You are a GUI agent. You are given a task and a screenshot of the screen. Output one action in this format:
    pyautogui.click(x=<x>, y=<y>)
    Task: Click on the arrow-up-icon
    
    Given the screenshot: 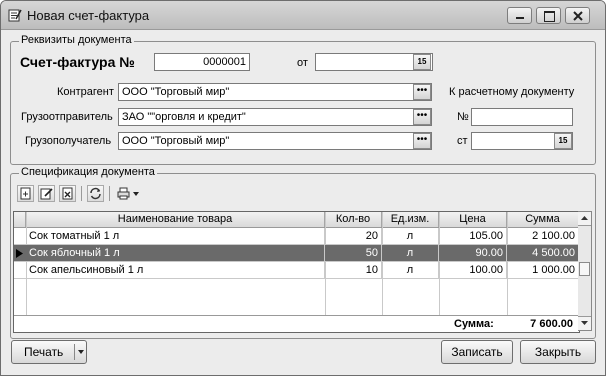 What is the action you would take?
    pyautogui.click(x=584, y=218)
    